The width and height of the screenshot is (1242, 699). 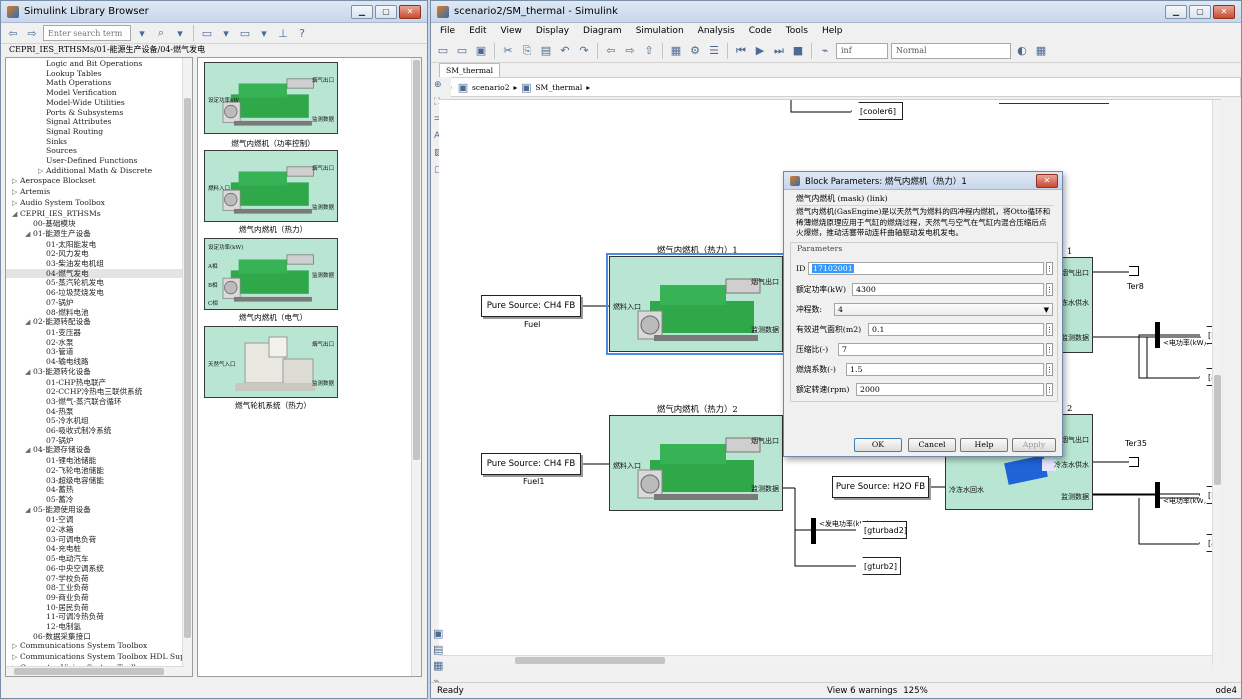 I want to click on library-browser-icon: ▦, so click(x=676, y=51).